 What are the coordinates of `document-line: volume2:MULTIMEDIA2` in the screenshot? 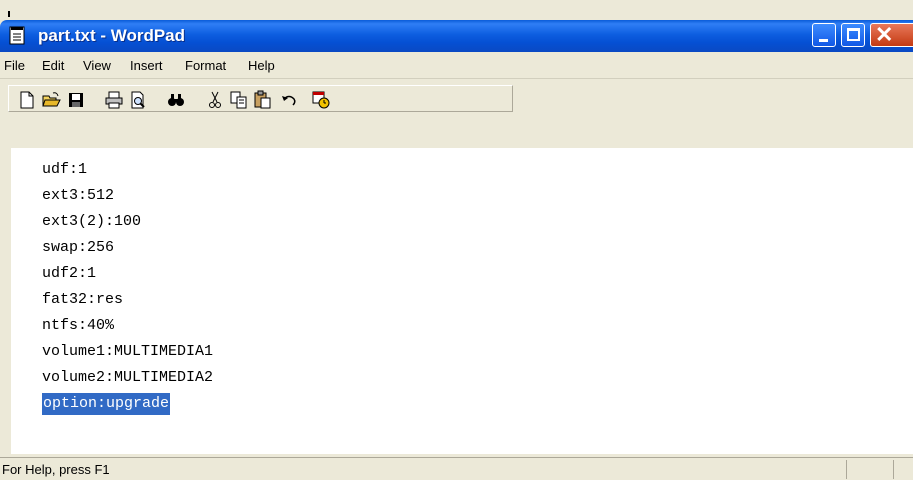 It's located at (127, 378).